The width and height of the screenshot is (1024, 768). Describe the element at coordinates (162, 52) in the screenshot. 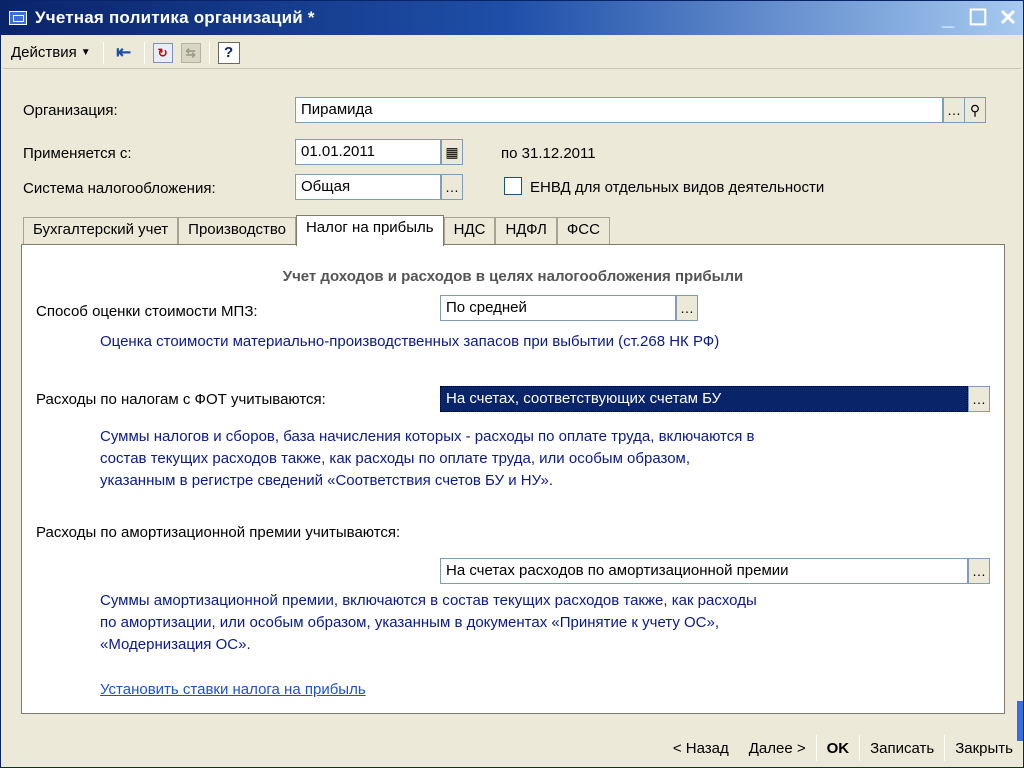

I see `refresh-icon: ↻` at that location.